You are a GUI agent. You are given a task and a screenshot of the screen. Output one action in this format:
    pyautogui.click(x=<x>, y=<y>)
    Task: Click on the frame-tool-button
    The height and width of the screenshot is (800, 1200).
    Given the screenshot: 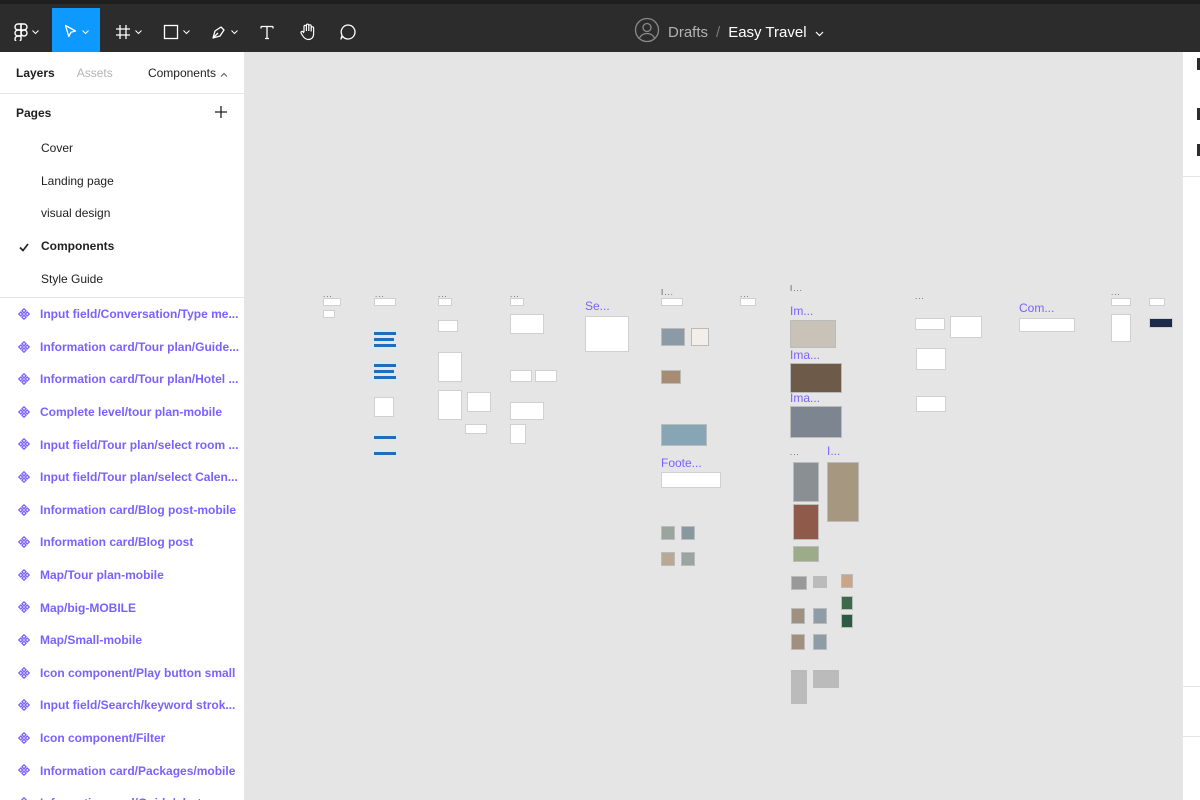 What is the action you would take?
    pyautogui.click(x=128, y=32)
    